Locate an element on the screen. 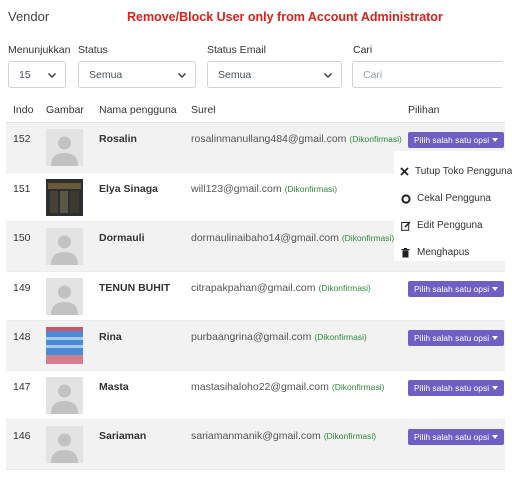 This screenshot has width=512, height=485. email-text: citrapakpahan@gmail.com is located at coordinates (253, 287).